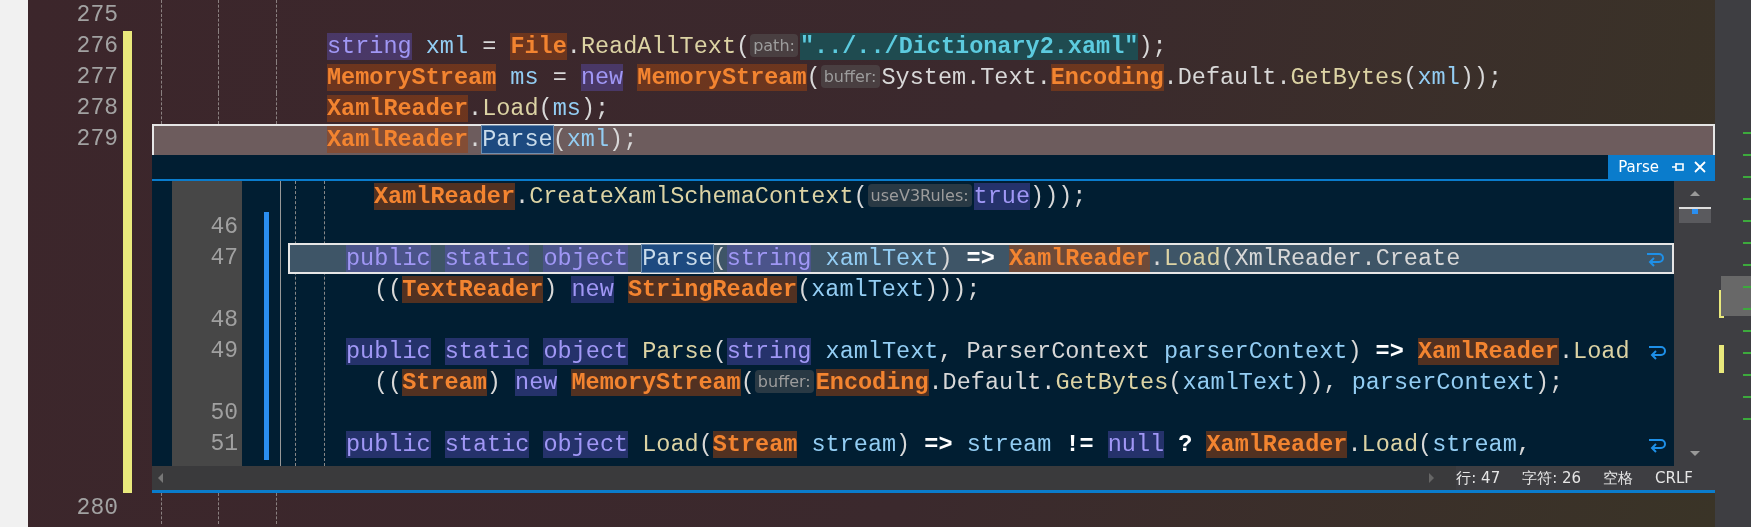 This screenshot has width=1751, height=527. I want to click on line-number: 279, so click(96, 139).